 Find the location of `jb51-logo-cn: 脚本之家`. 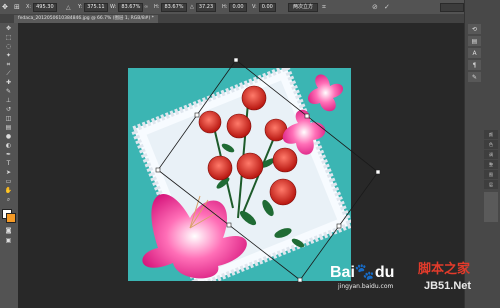

jb51-logo-cn: 脚本之家 is located at coordinates (444, 269).